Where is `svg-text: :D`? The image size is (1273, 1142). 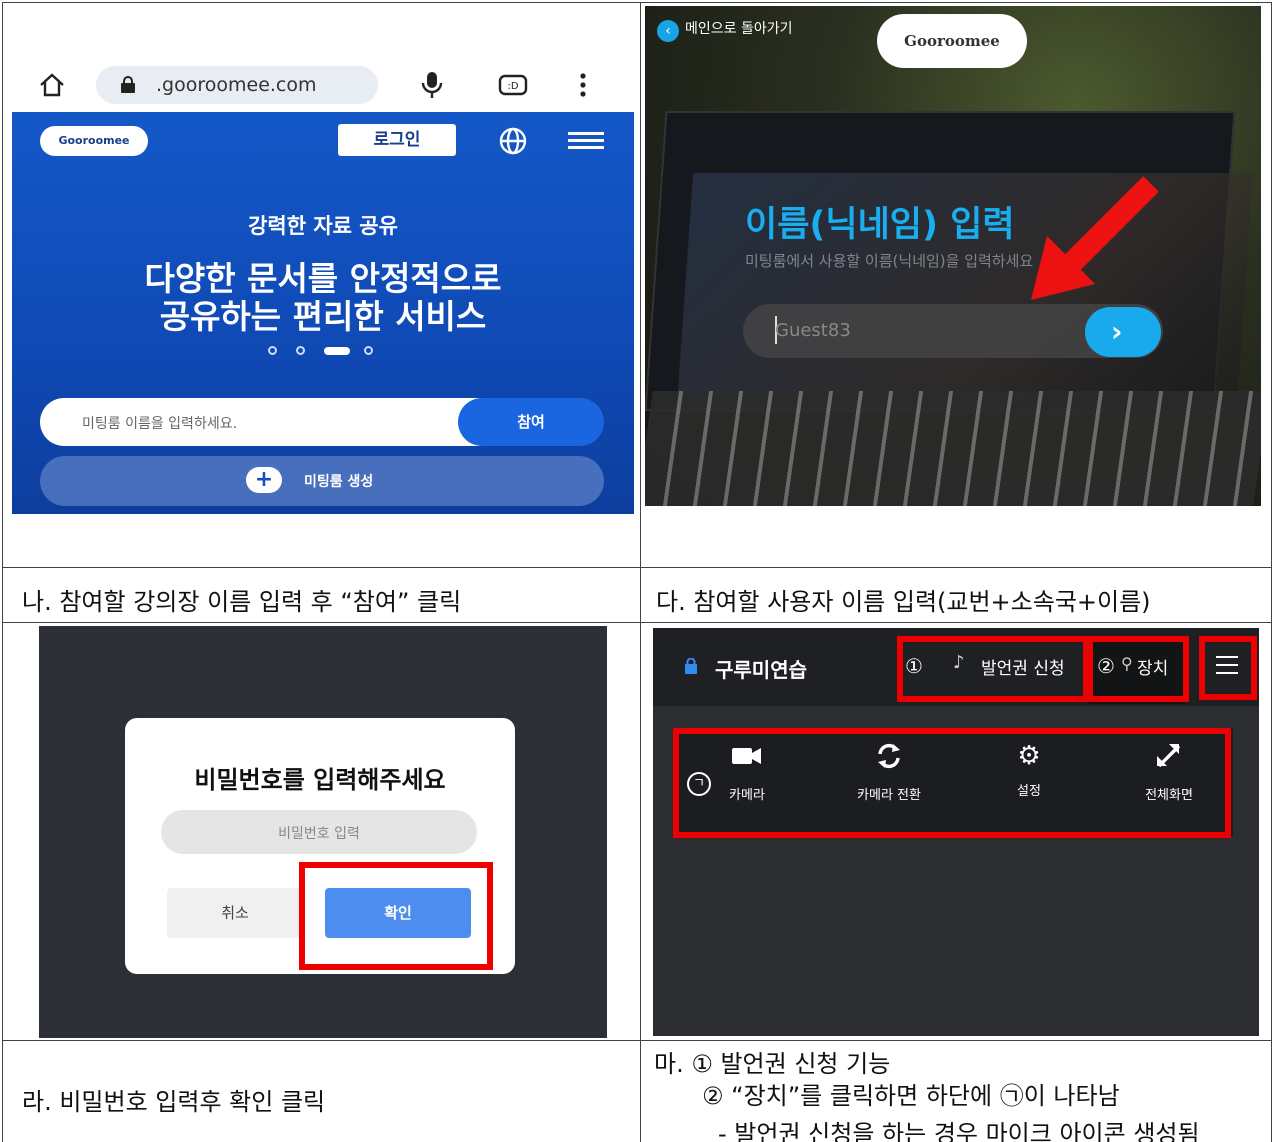
svg-text: :D is located at coordinates (512, 86).